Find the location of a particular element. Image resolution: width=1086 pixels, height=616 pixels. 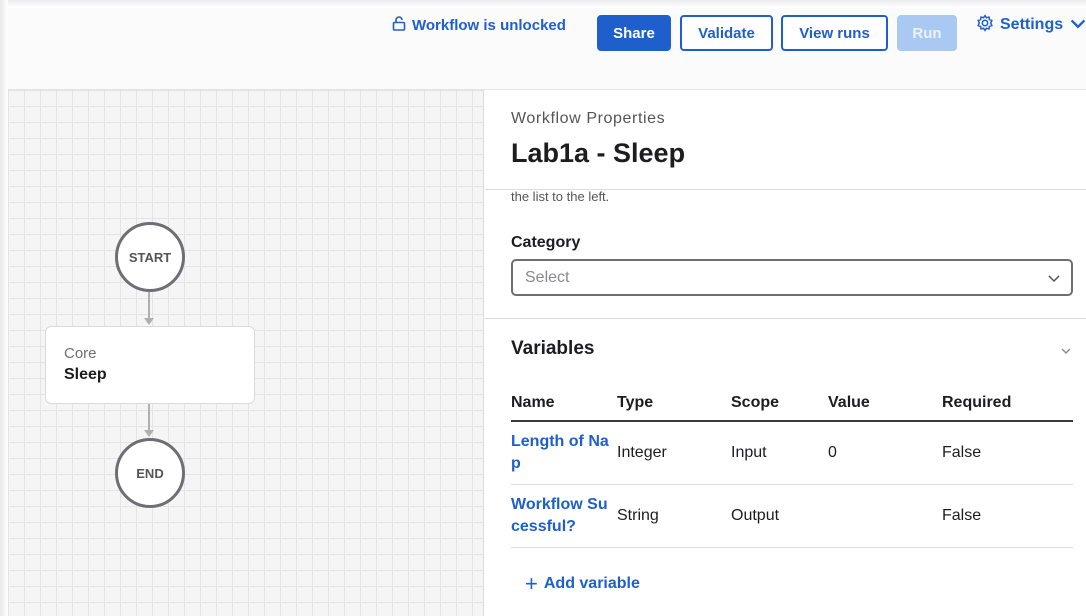

lock-status-label: Workflow is unlocked is located at coordinates (489, 25).